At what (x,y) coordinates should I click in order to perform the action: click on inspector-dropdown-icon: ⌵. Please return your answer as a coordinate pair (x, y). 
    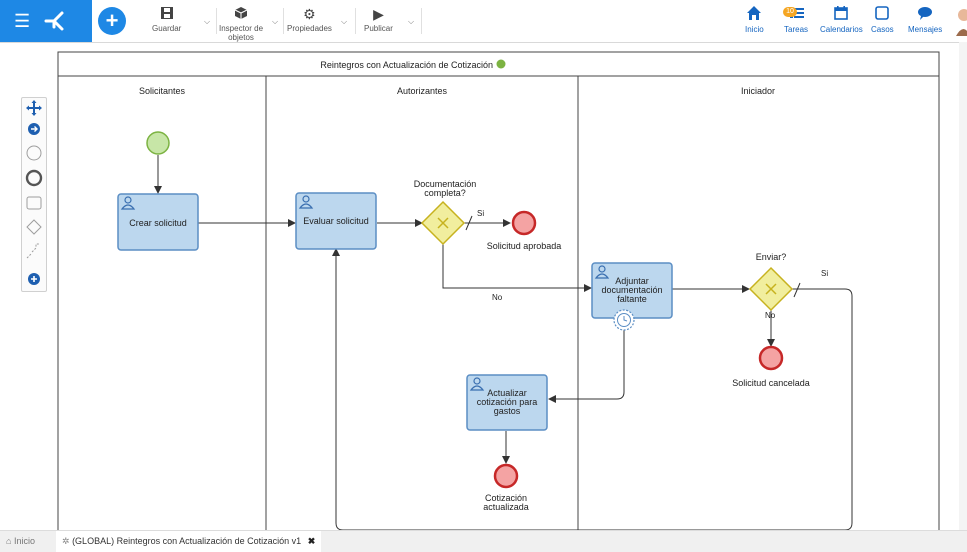
    Looking at the image, I should click on (275, 22).